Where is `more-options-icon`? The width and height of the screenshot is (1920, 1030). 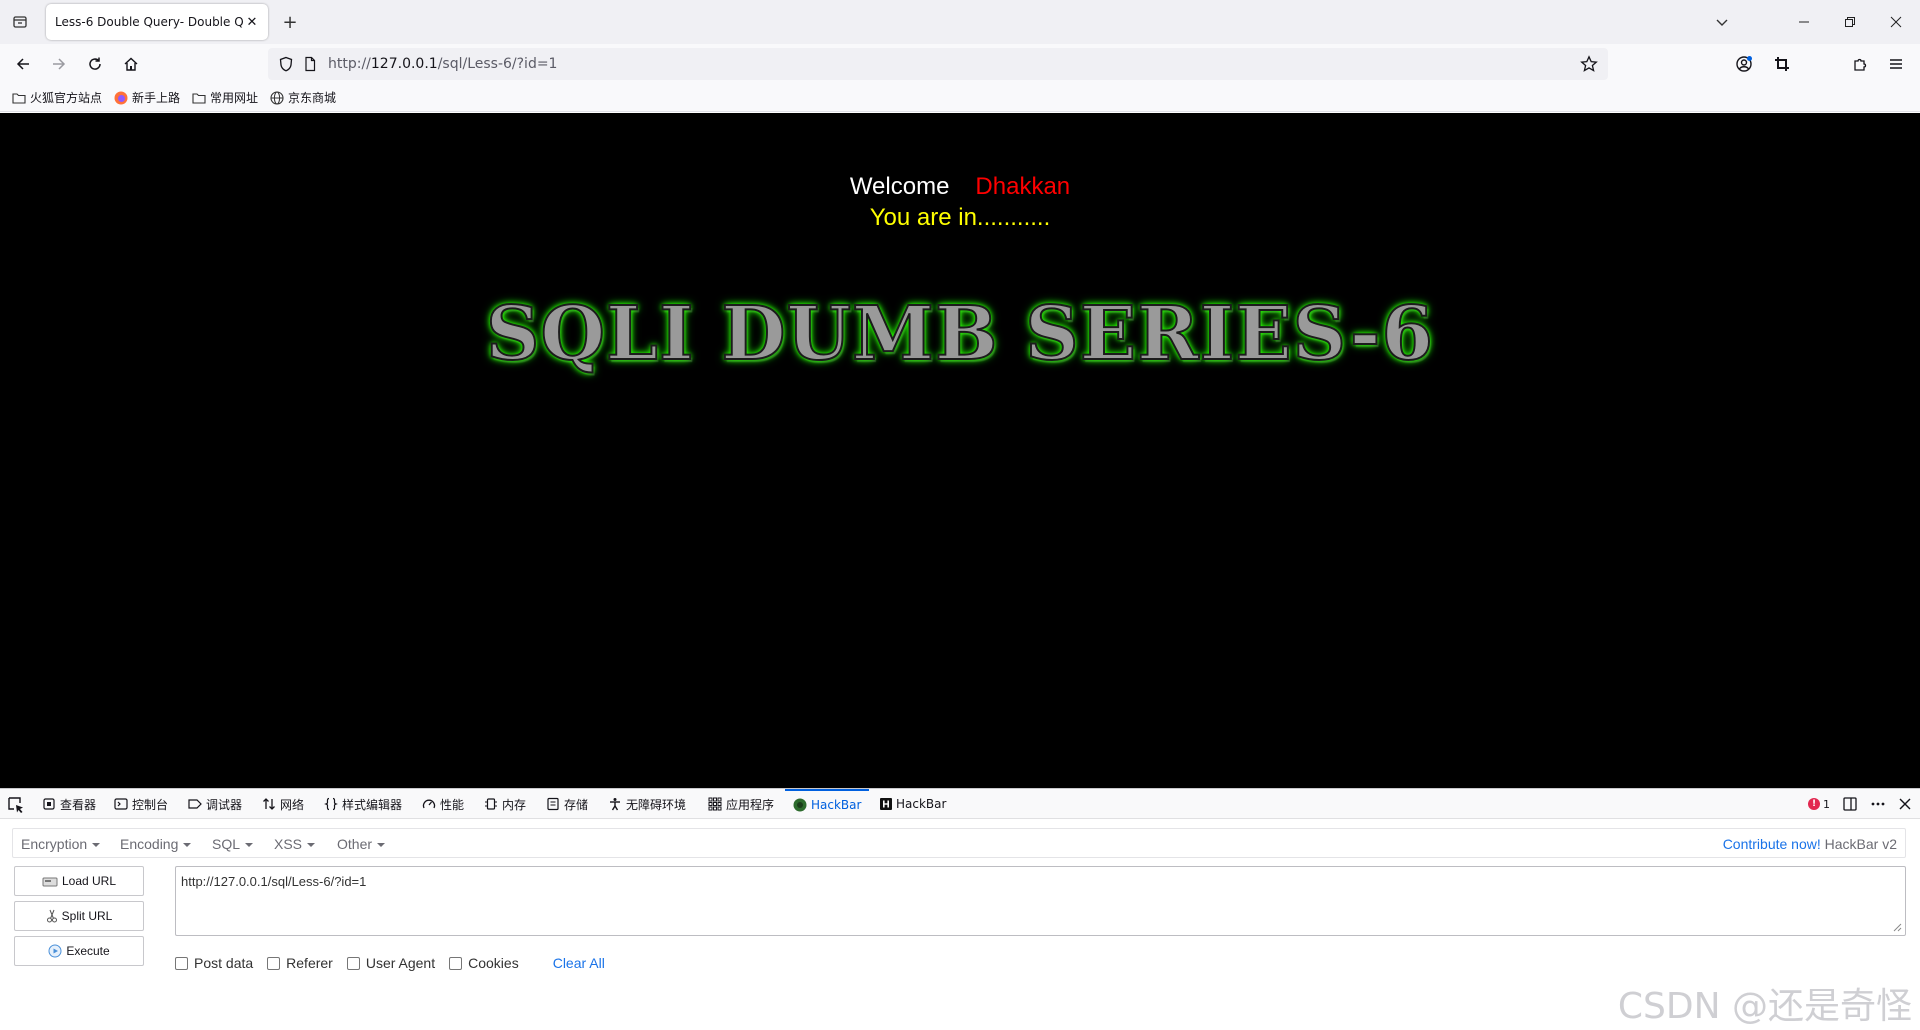
more-options-icon is located at coordinates (1878, 804).